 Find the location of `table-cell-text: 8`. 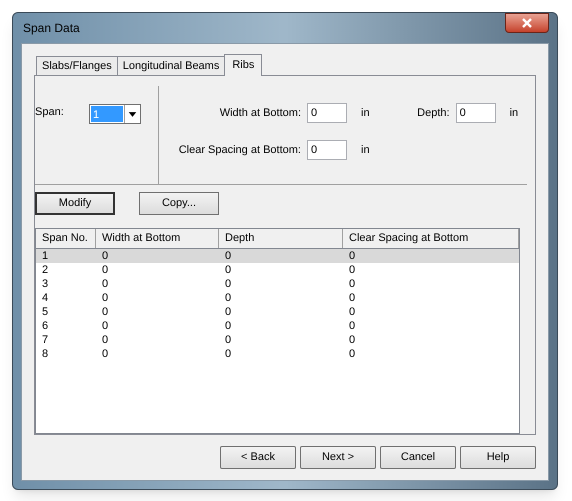

table-cell-text: 8 is located at coordinates (45, 354).